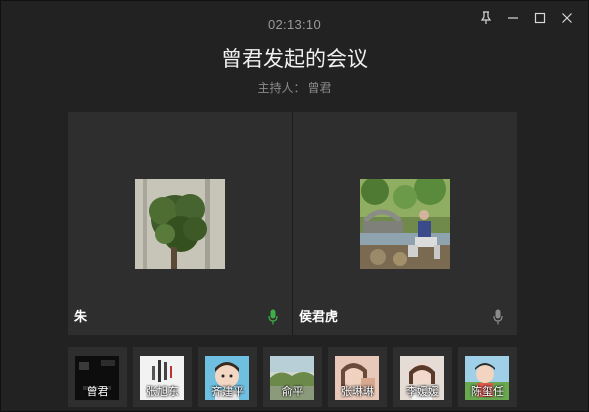 The image size is (589, 412). I want to click on participant-name: 朱, so click(81, 317).